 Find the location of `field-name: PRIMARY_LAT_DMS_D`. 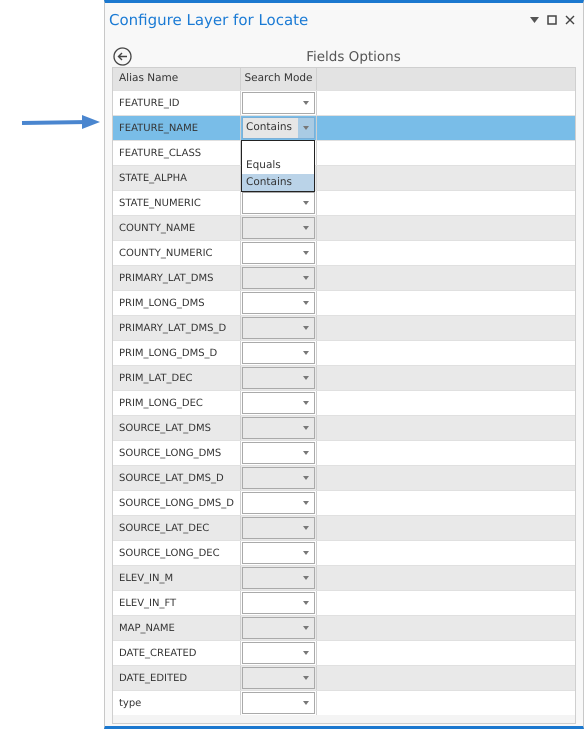

field-name: PRIMARY_LAT_DMS_D is located at coordinates (172, 329).